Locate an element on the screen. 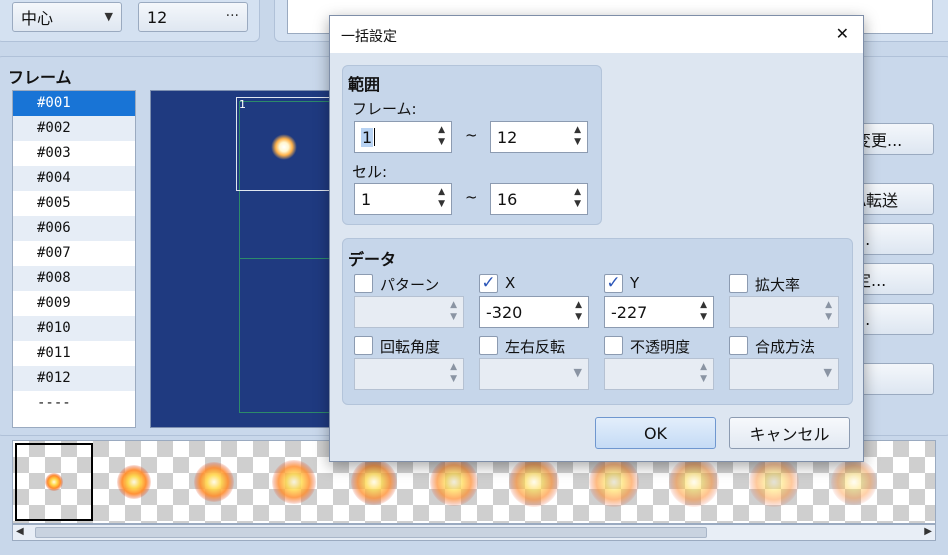 This screenshot has height=555, width=948. frame-from-value: 1 is located at coordinates (367, 137).